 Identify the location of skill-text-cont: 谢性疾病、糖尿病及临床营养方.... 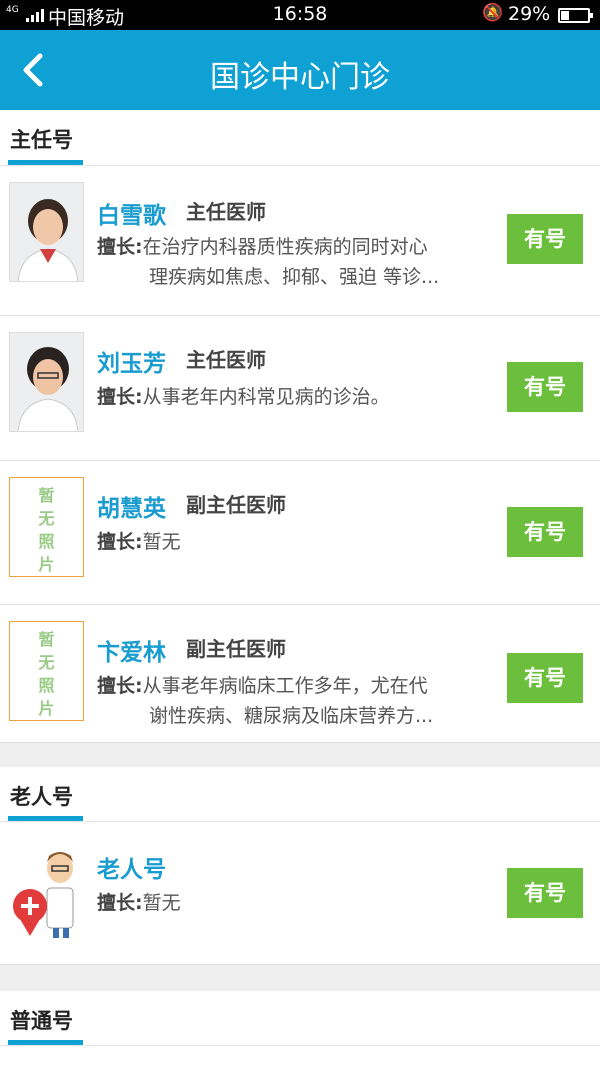
(291, 716).